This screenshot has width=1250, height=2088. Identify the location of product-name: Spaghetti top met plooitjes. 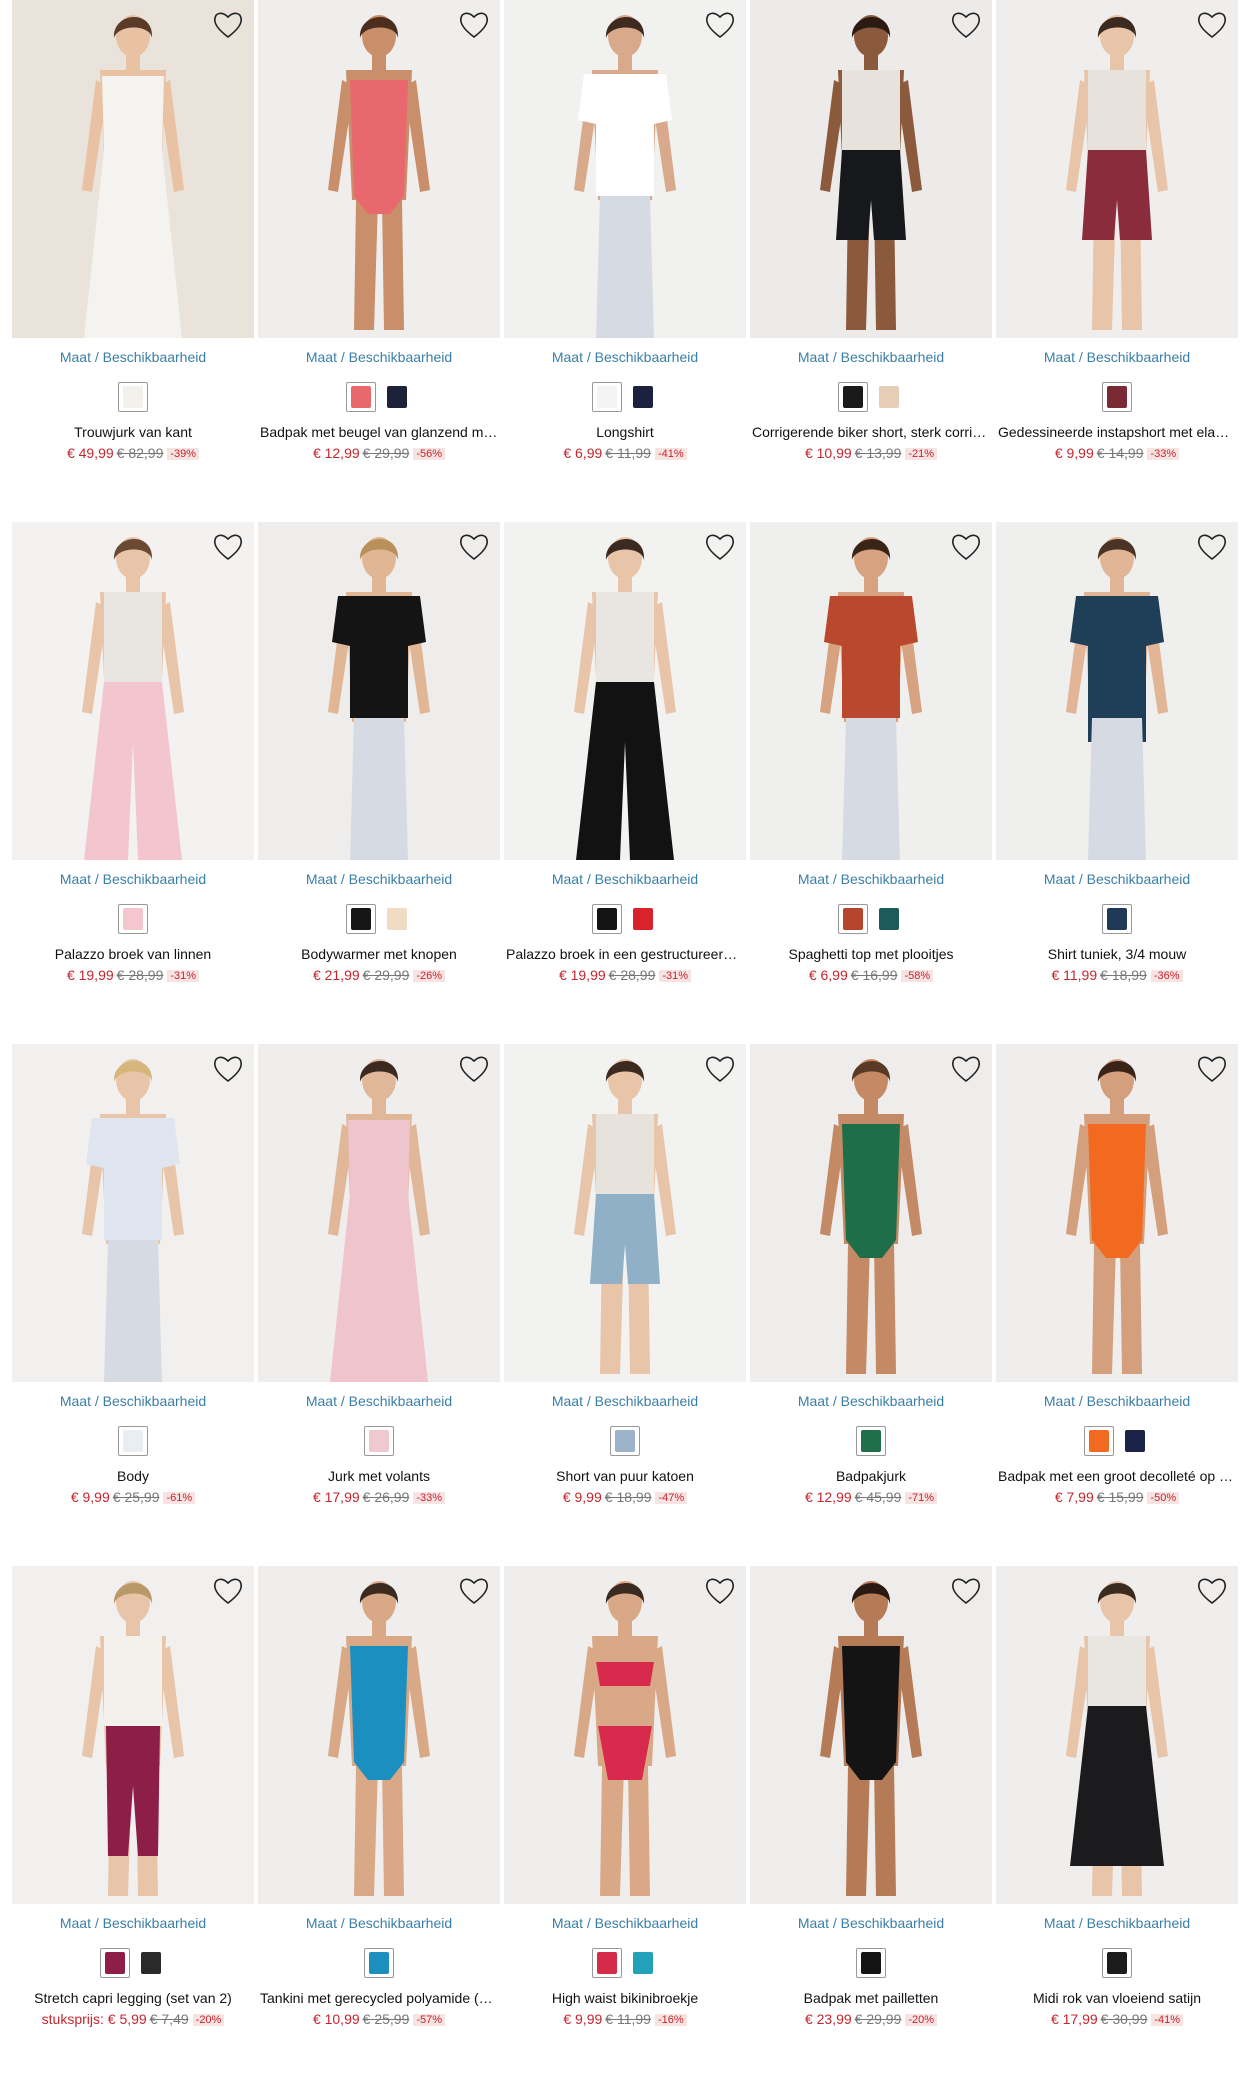
(871, 954).